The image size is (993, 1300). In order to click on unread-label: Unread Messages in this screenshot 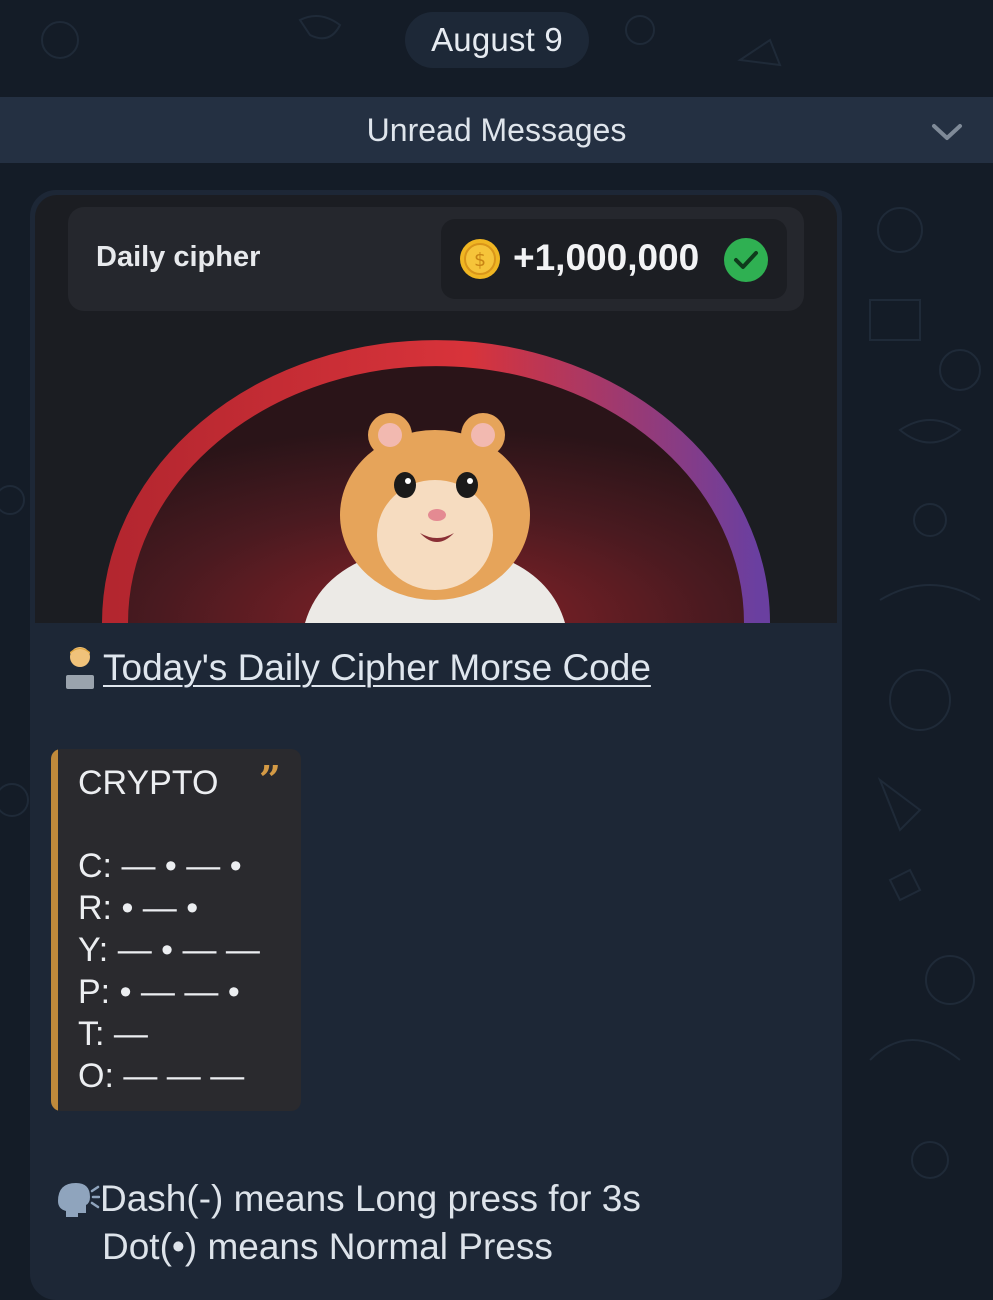, I will do `click(496, 129)`.